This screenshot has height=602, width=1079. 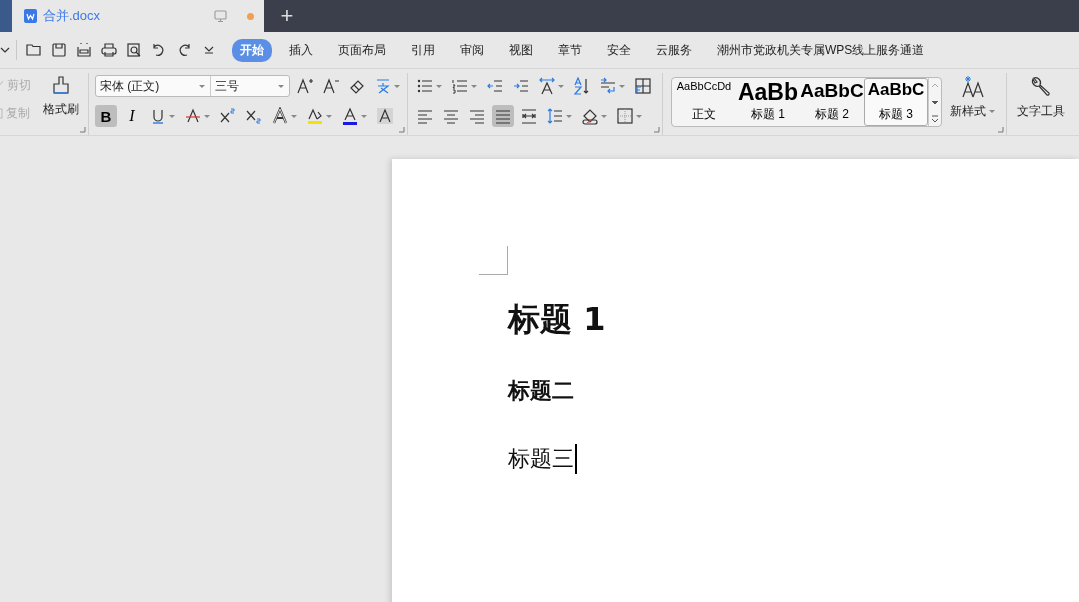 I want to click on borders-icon, so click(x=625, y=116).